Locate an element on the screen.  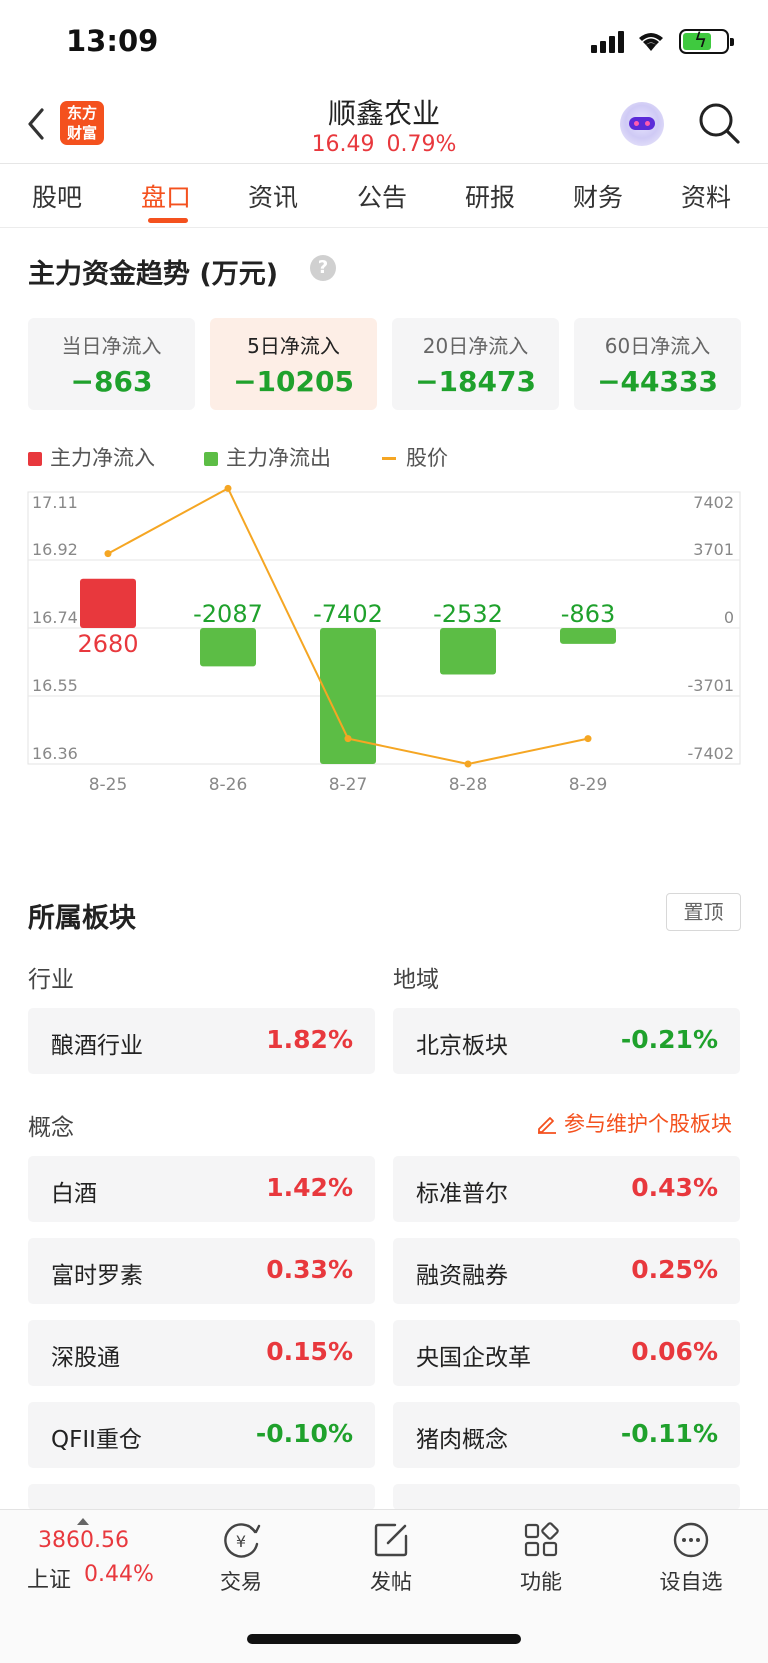
concept-block: 深股通 0.15% is located at coordinates (201, 1353).